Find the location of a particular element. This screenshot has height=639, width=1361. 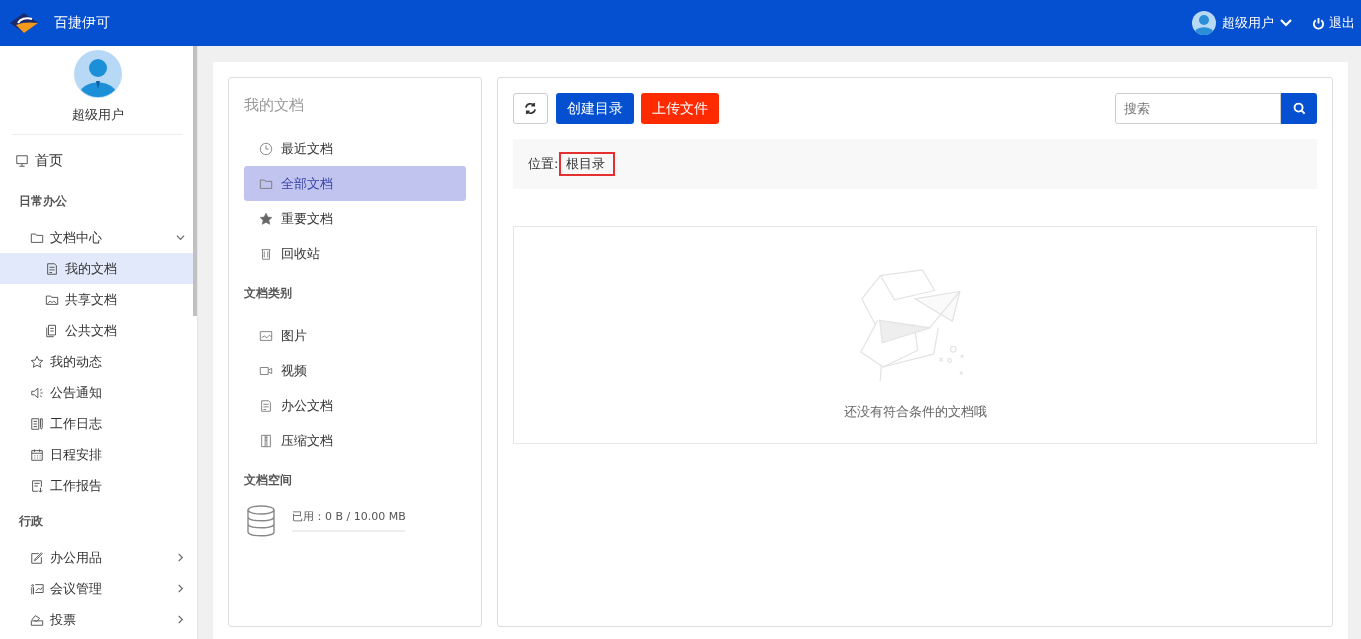

upload-file-button: 上传文件 is located at coordinates (680, 108).